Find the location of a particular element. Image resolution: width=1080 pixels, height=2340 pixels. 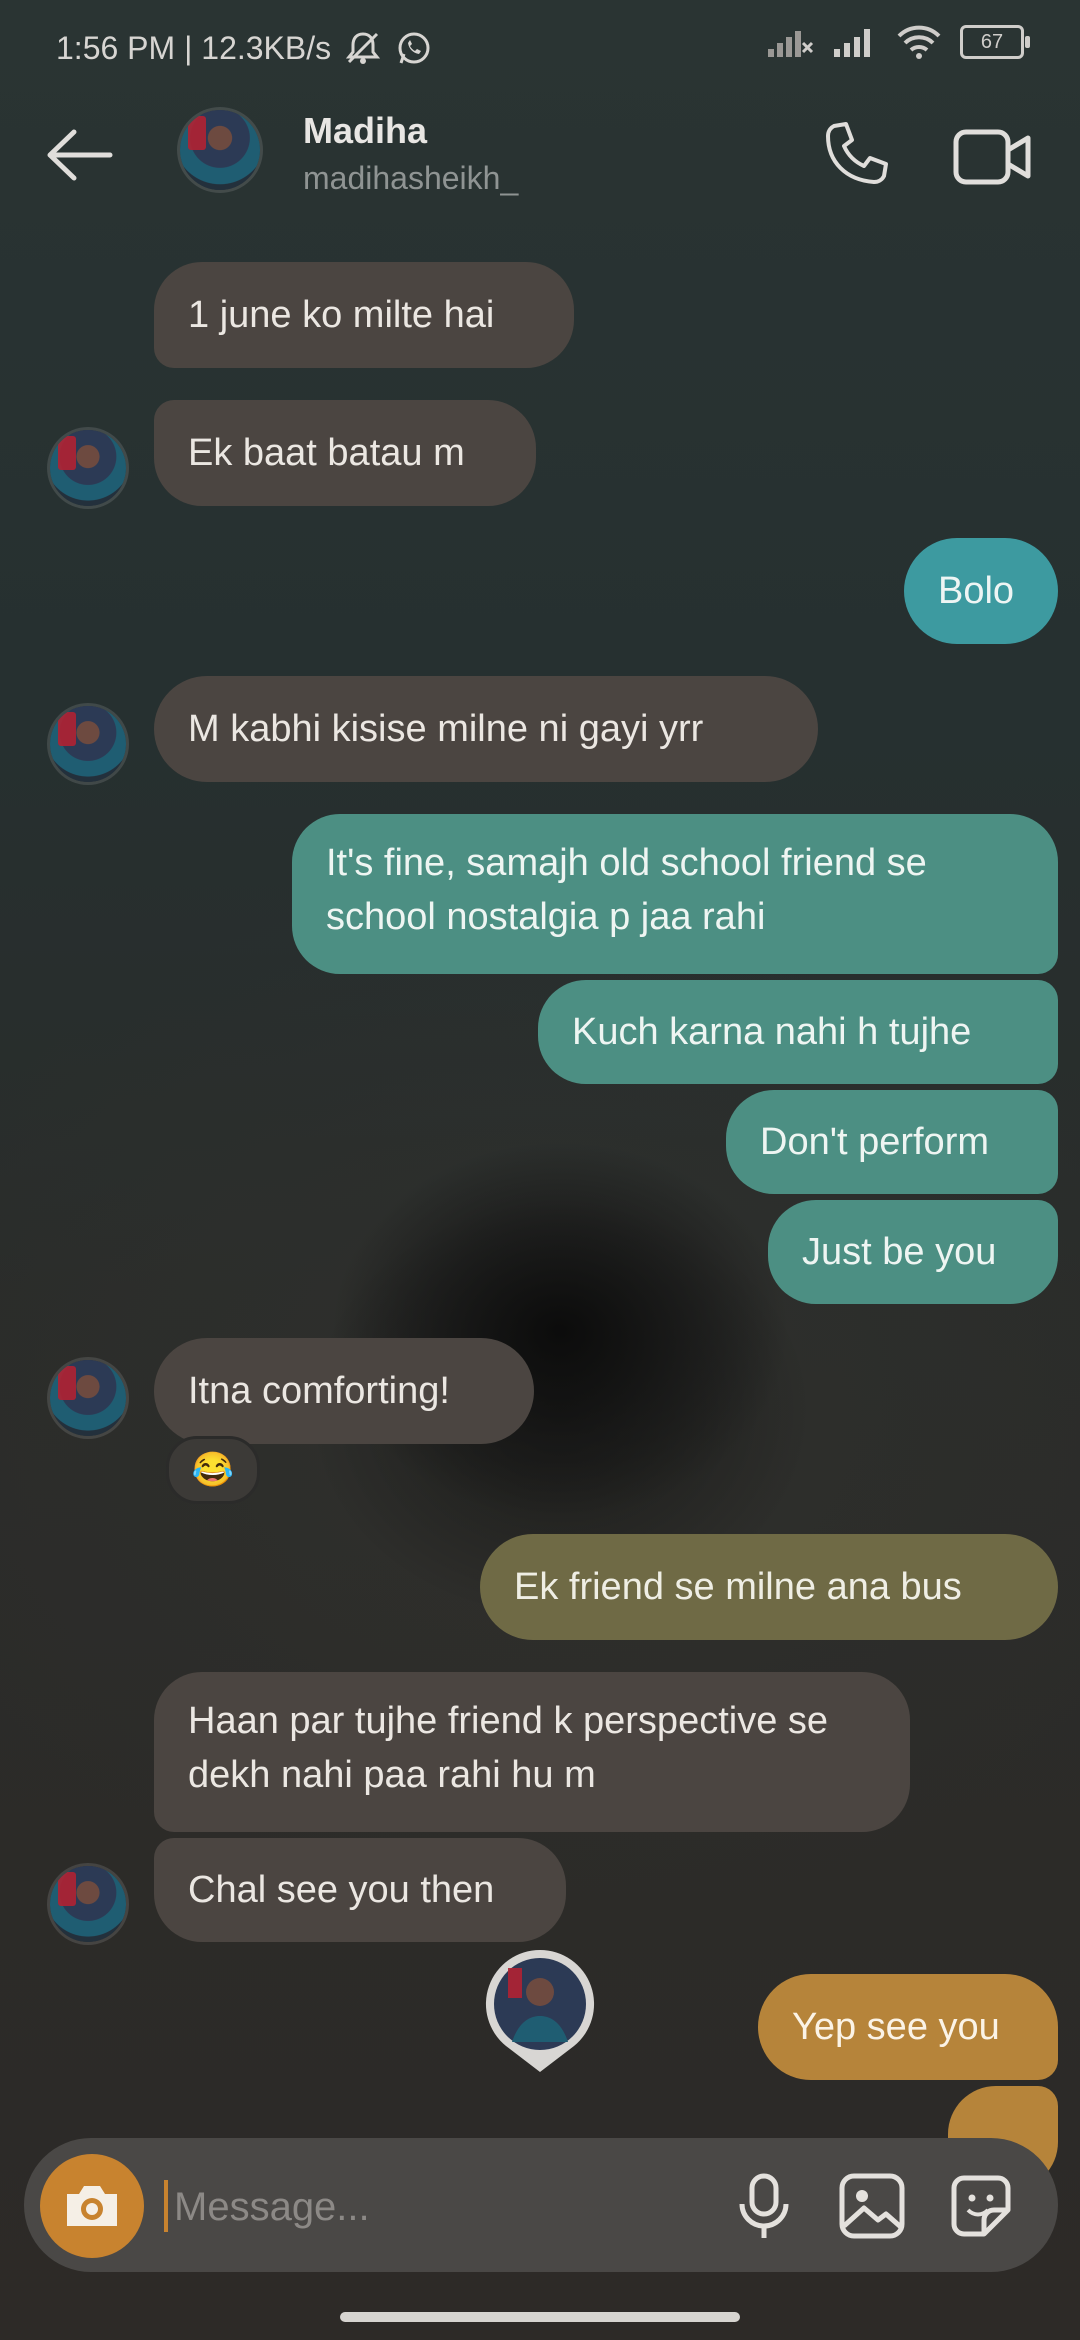

message-outgoing: Bolo is located at coordinates (981, 591).